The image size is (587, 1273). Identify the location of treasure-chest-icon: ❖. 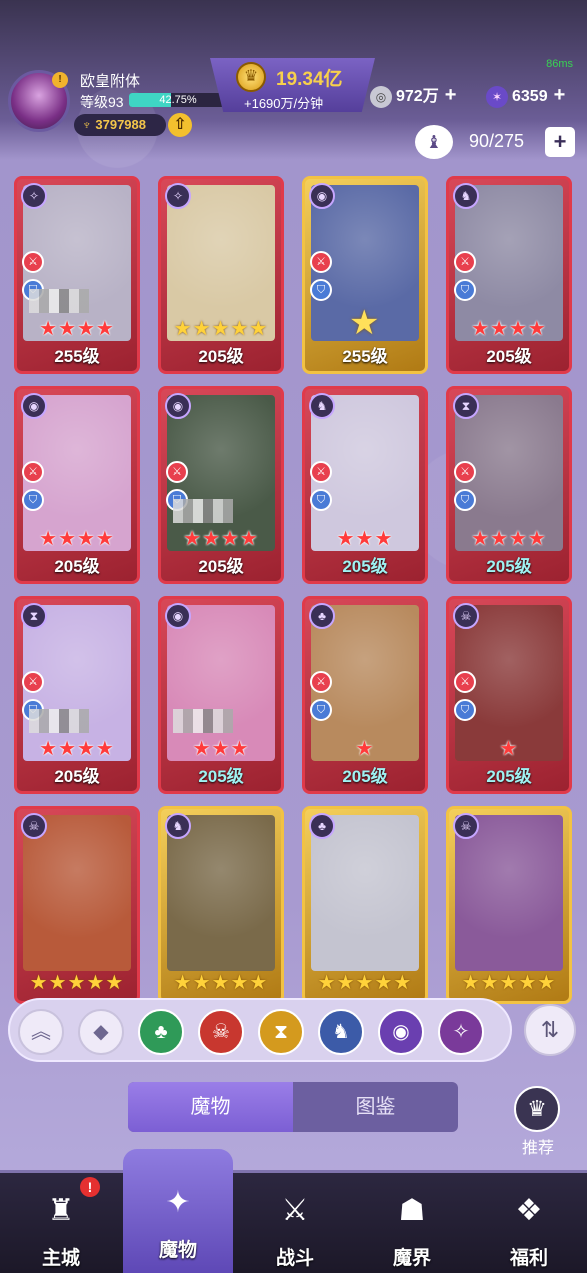
(529, 1210).